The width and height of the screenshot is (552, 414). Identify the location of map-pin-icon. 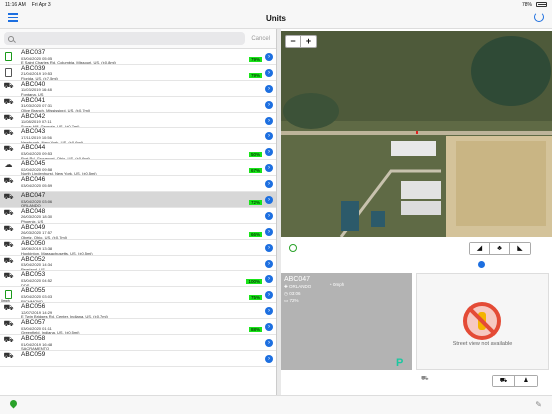
(13, 403).